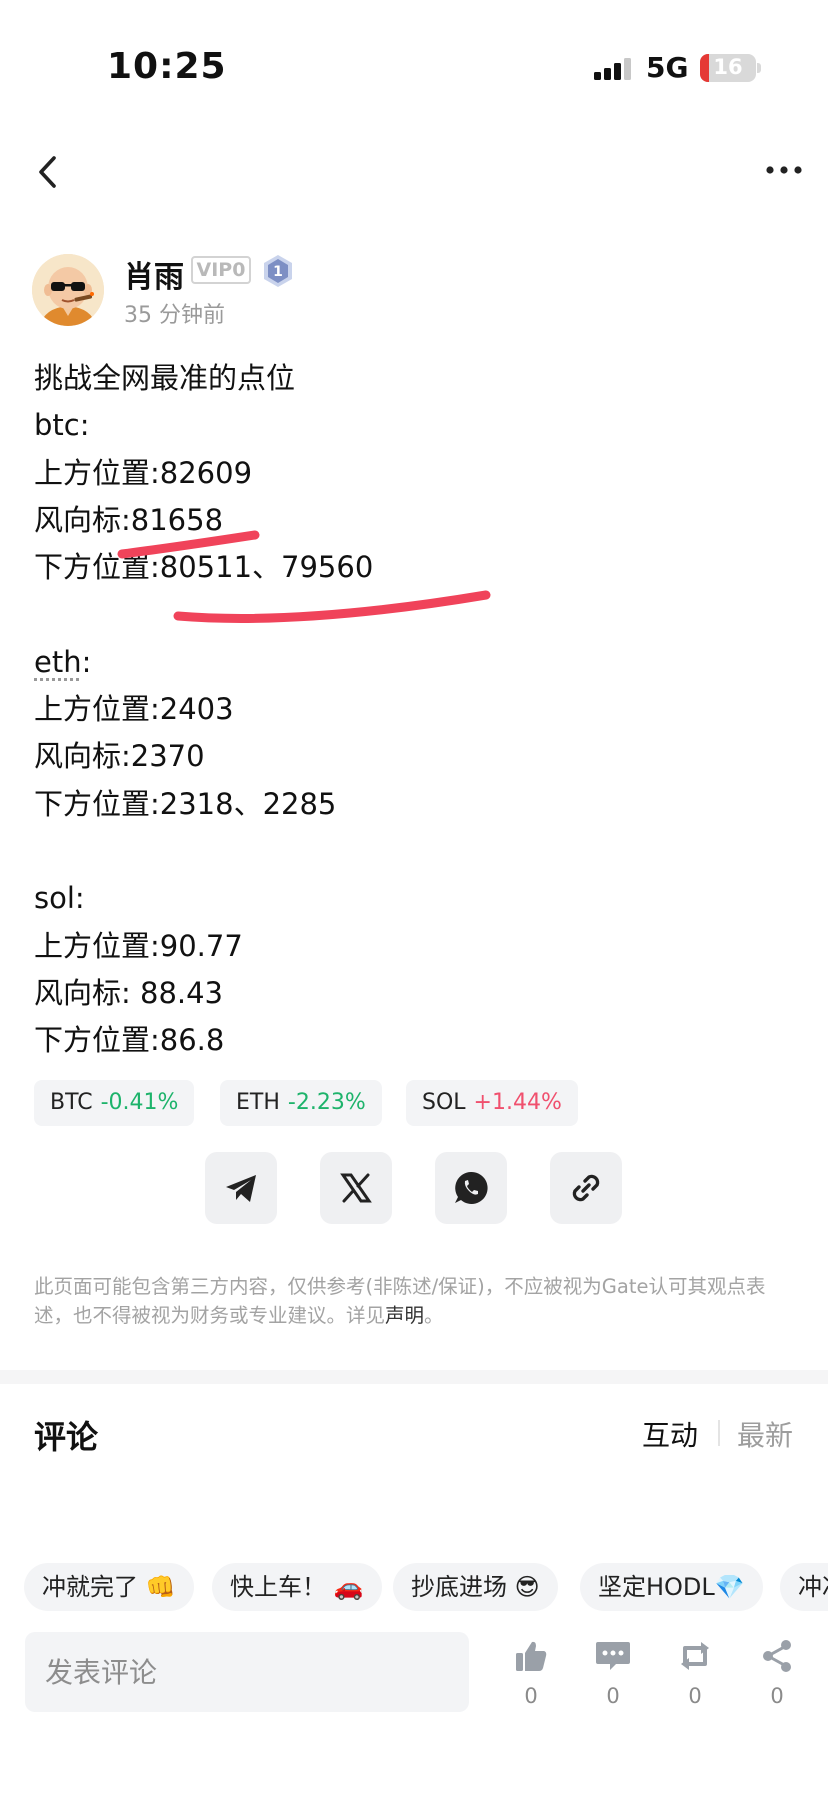 Image resolution: width=828 pixels, height=1801 pixels. What do you see at coordinates (531, 1656) in the screenshot?
I see `thumbs-up-icon` at bounding box center [531, 1656].